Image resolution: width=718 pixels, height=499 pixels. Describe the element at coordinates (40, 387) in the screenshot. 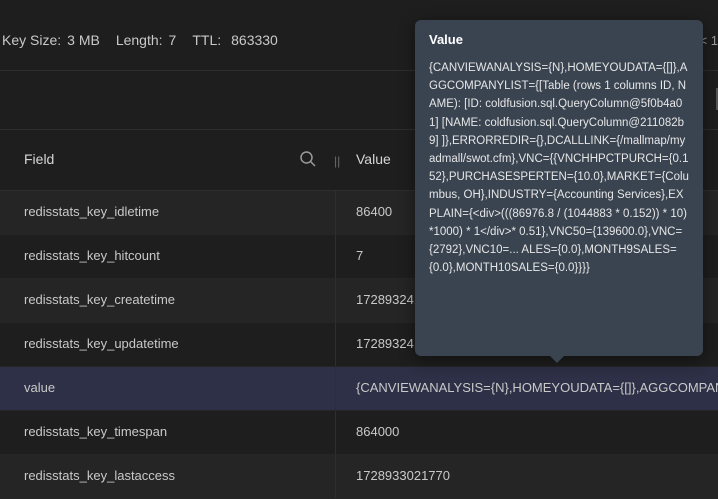

I see `field-cell: value` at that location.